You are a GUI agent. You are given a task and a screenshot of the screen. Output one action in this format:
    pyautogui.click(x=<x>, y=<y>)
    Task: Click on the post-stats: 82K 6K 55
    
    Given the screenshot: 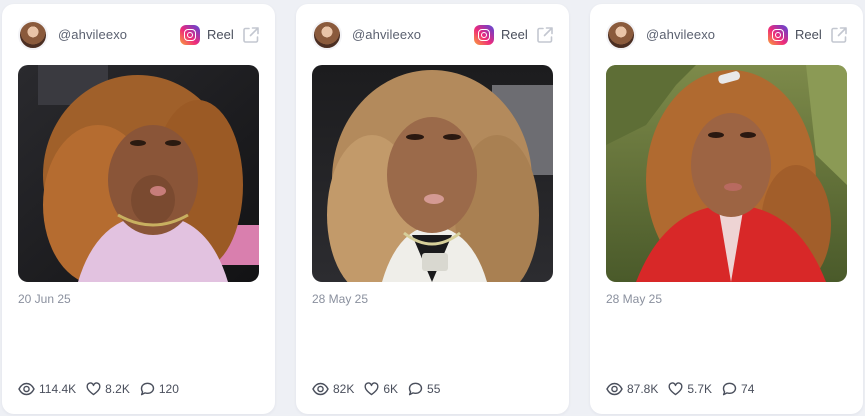 What is the action you would take?
    pyautogui.click(x=376, y=389)
    